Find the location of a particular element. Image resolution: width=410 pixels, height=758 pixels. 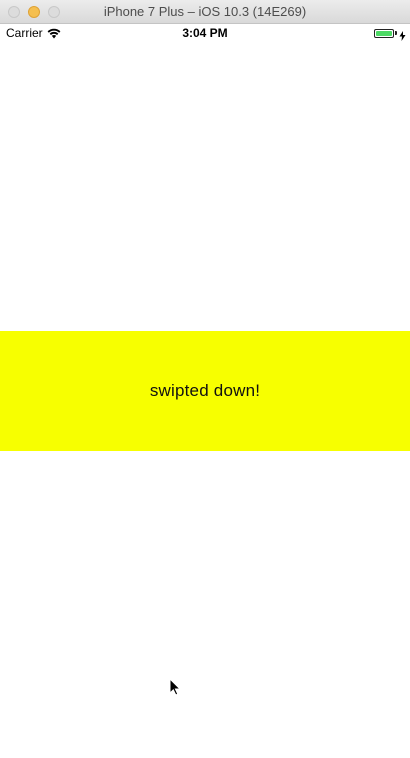

charging-icon is located at coordinates (402, 34).